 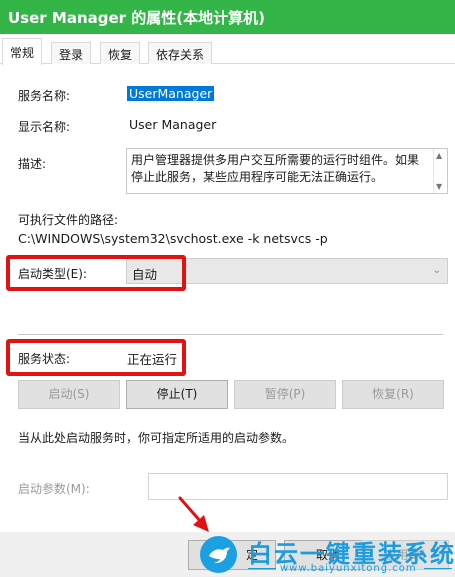 What do you see at coordinates (156, 438) in the screenshot?
I see `start-params-hint: 当从此处启动服务时，你可指定所适用的启动参数。` at bounding box center [156, 438].